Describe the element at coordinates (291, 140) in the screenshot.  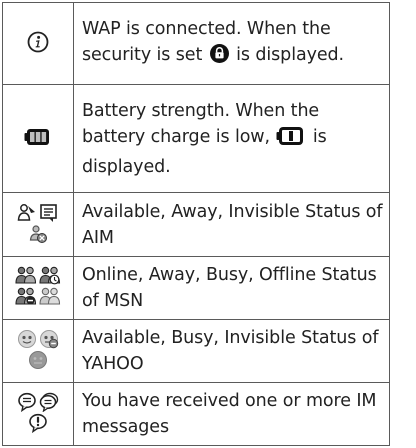
I see `battery-low-icon` at that location.